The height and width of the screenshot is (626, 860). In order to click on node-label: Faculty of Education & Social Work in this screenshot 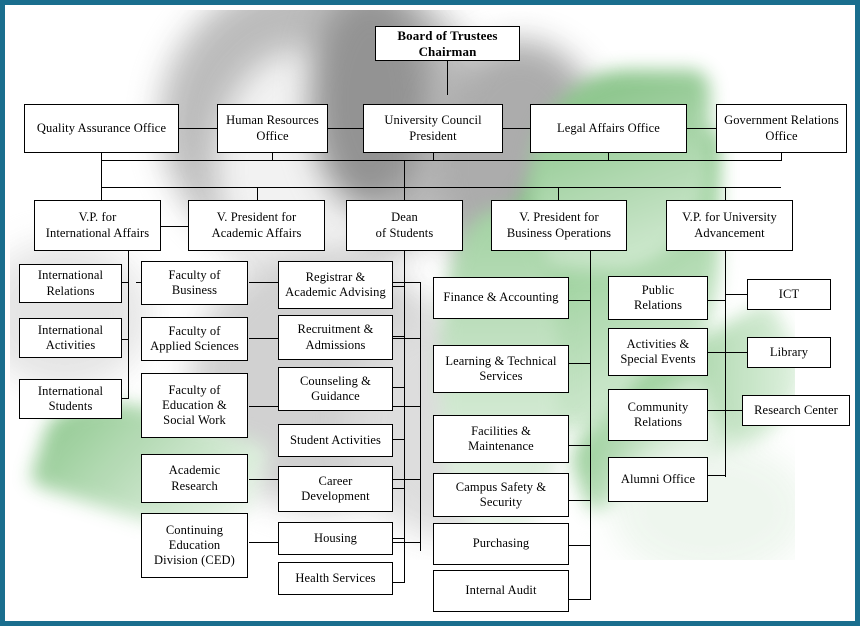, I will do `click(194, 405)`.